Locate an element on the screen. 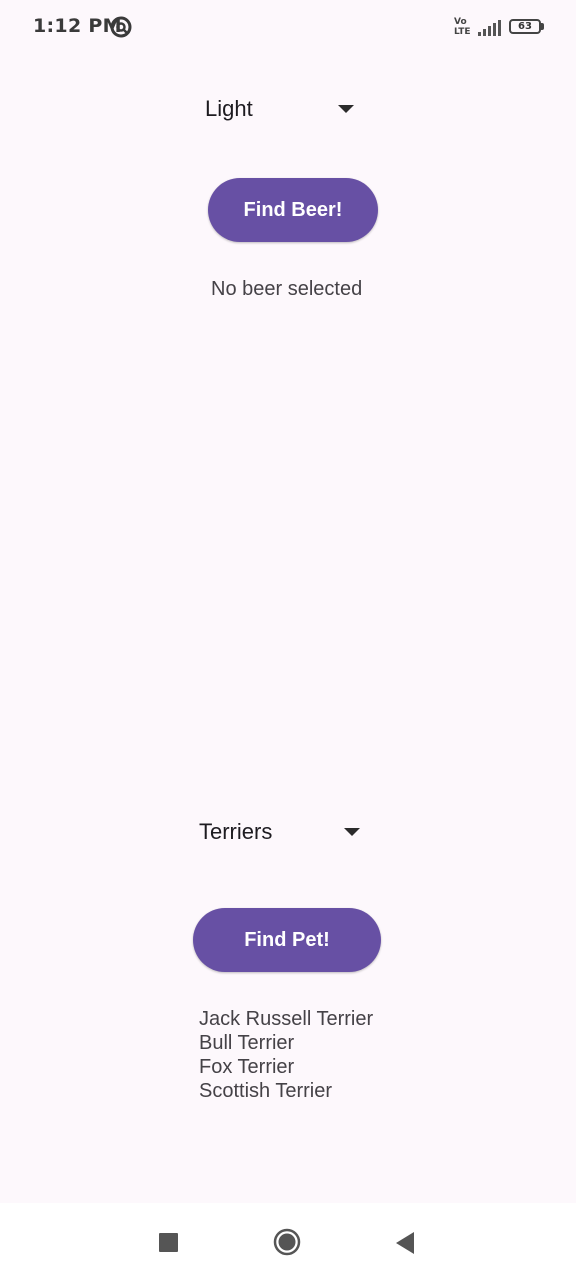 The width and height of the screenshot is (576, 1280). find-pet-button: Find Pet! is located at coordinates (287, 940).